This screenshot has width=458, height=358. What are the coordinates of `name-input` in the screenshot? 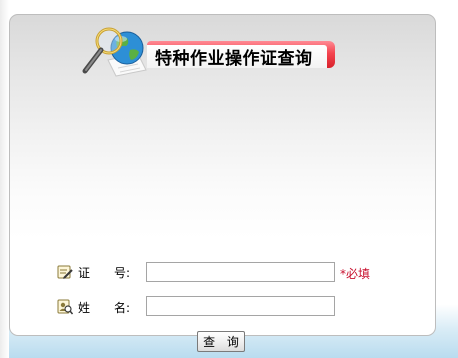 It's located at (240, 306).